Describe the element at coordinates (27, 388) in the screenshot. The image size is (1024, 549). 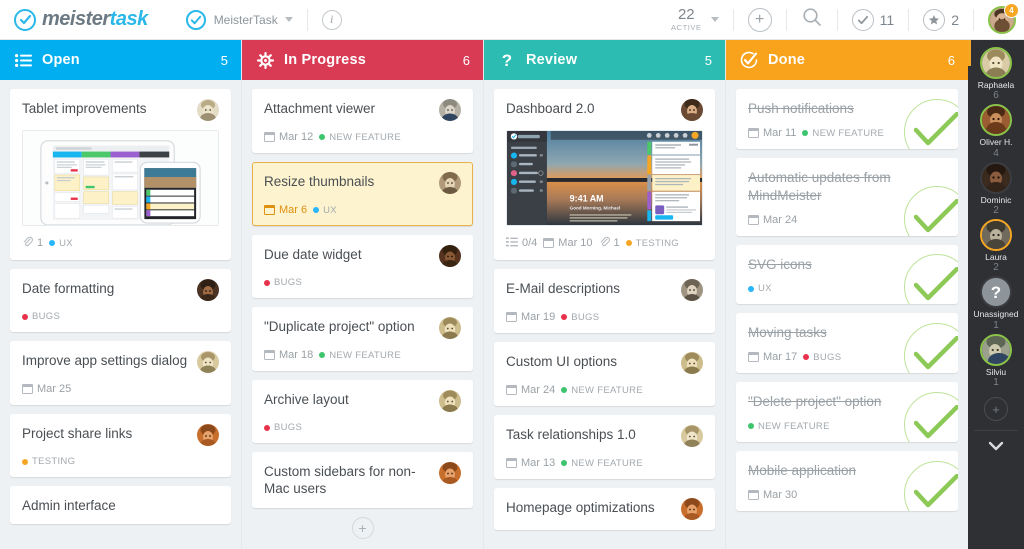
I see `calendar-icon` at that location.